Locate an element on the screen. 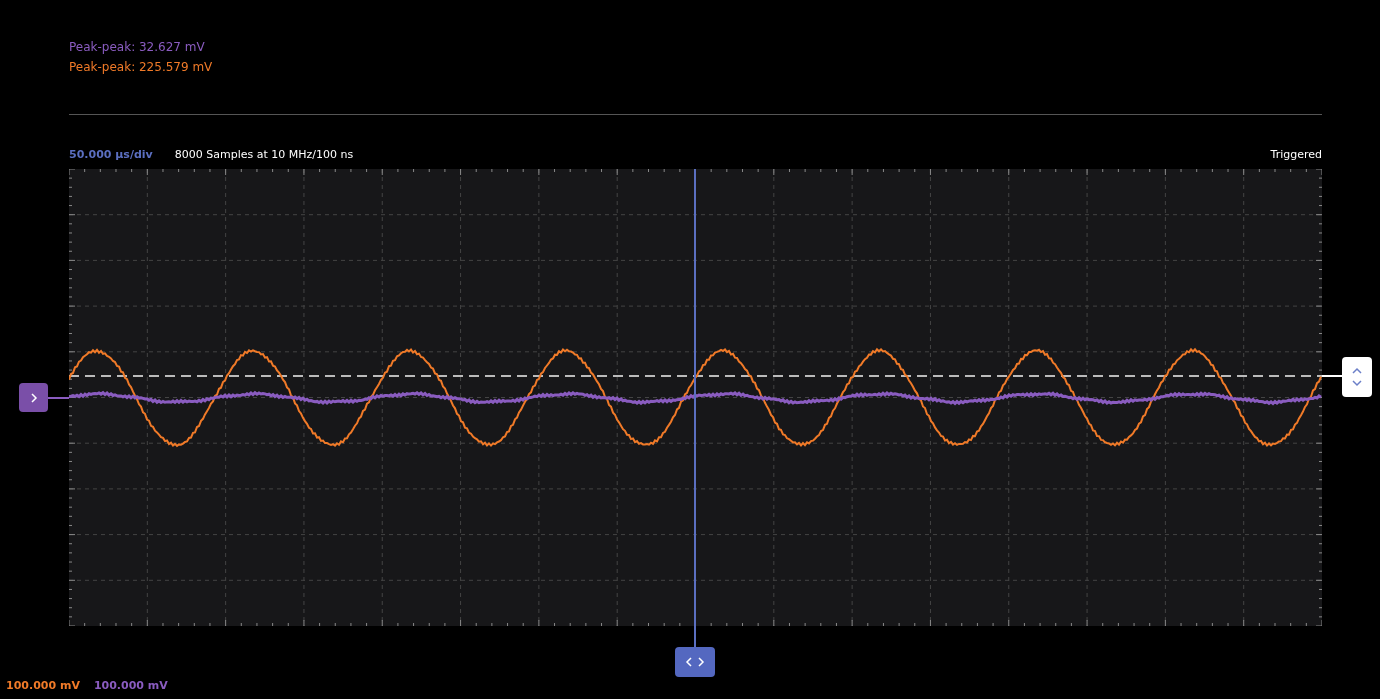 Image resolution: width=1380 pixels, height=699 pixels. timebase-label: 50.000 µs/div is located at coordinates (111, 154).